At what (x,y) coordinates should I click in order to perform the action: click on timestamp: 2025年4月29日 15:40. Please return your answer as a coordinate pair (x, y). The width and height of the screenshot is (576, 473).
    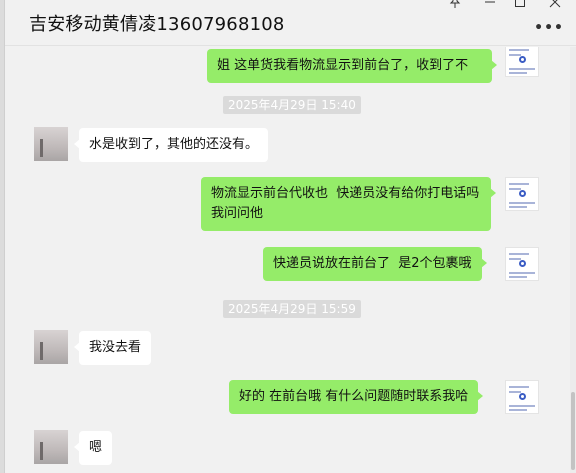
    Looking at the image, I should click on (292, 105).